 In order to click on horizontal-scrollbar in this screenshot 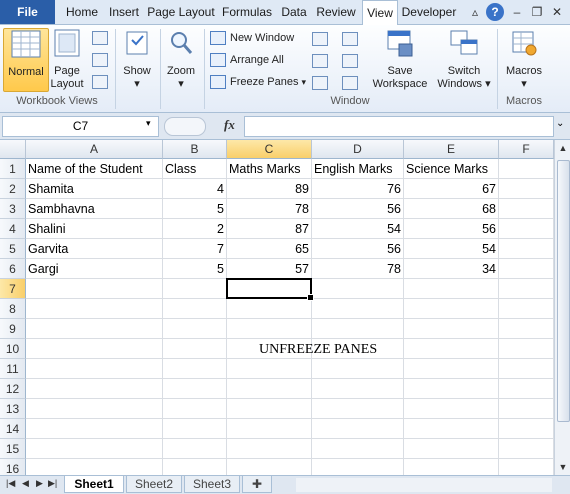, I will do `click(424, 485)`.